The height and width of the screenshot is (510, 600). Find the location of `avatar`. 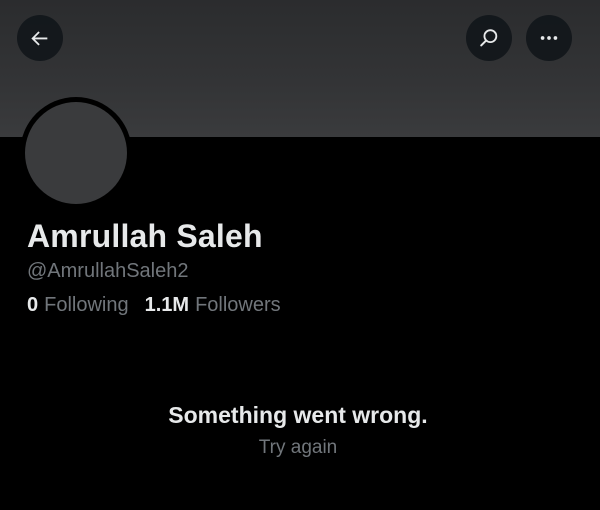

avatar is located at coordinates (76, 153).